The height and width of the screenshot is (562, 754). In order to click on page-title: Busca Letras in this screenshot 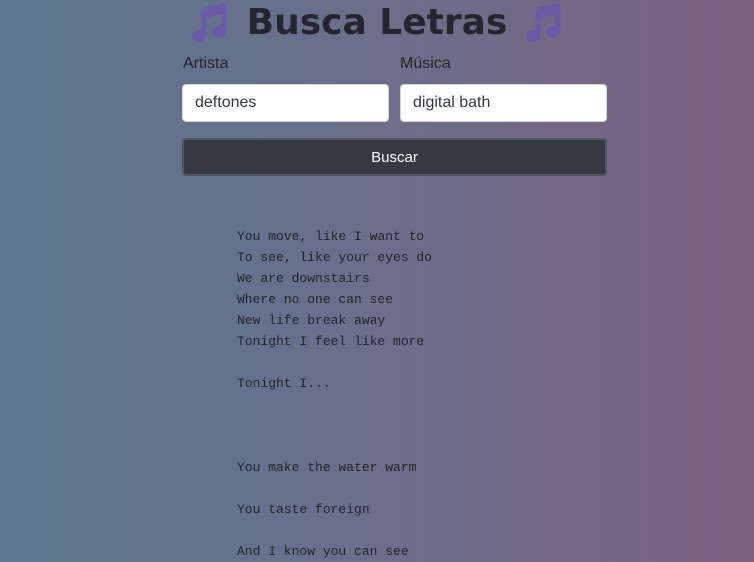, I will do `click(377, 22)`.